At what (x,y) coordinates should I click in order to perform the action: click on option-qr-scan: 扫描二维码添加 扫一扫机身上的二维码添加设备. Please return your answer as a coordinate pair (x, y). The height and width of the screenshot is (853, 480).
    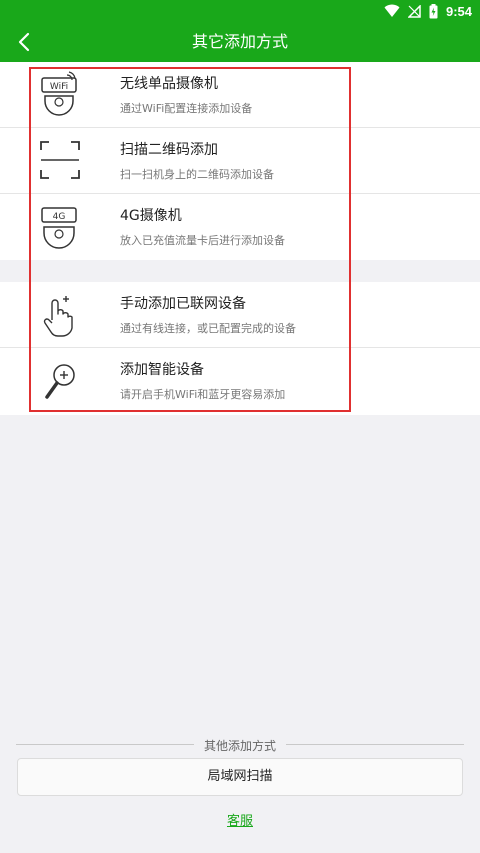
    Looking at the image, I should click on (240, 161).